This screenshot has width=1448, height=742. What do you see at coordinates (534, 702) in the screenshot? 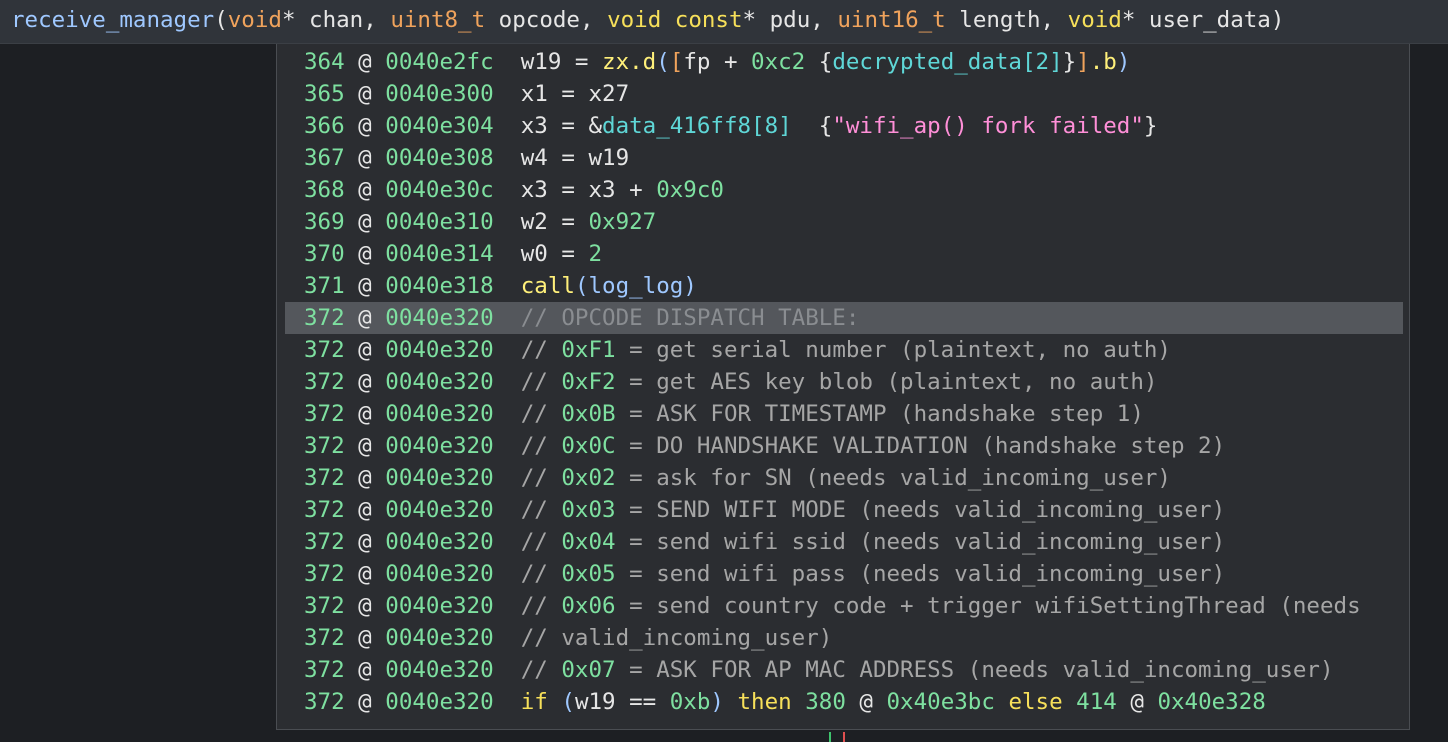
I see `code-token: if` at bounding box center [534, 702].